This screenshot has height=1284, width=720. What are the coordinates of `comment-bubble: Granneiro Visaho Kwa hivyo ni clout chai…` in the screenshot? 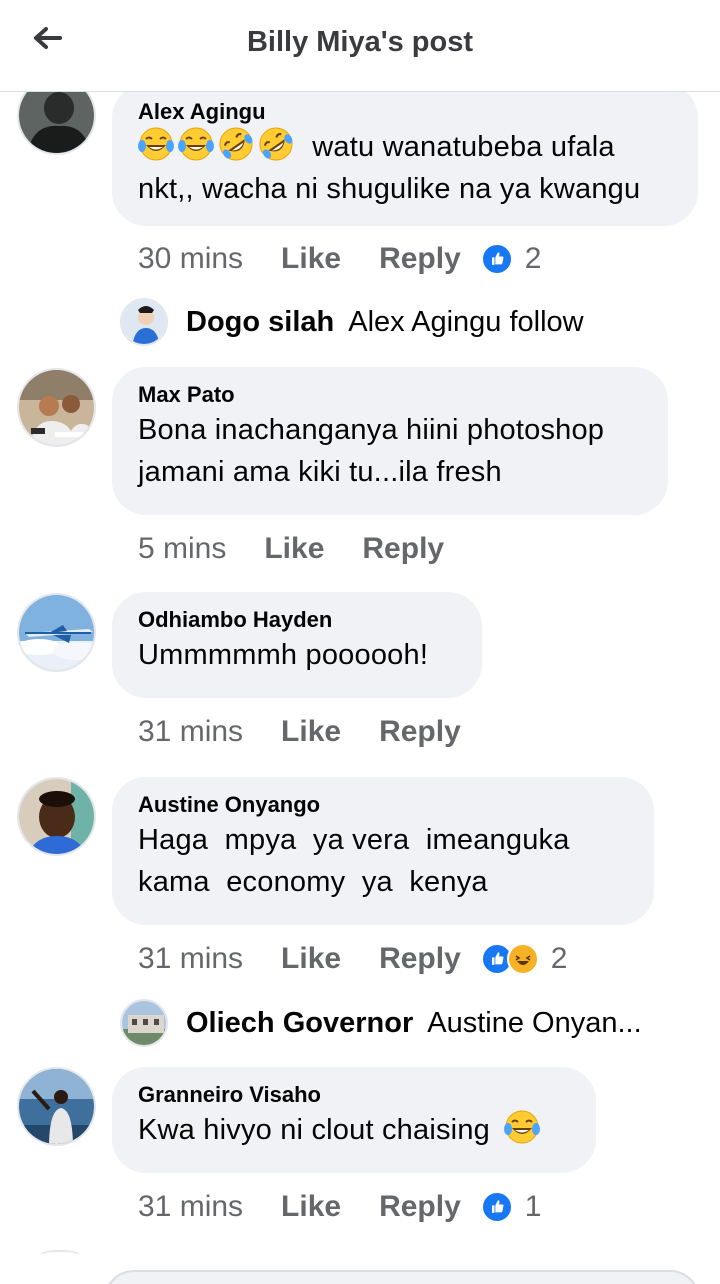 It's located at (354, 1120).